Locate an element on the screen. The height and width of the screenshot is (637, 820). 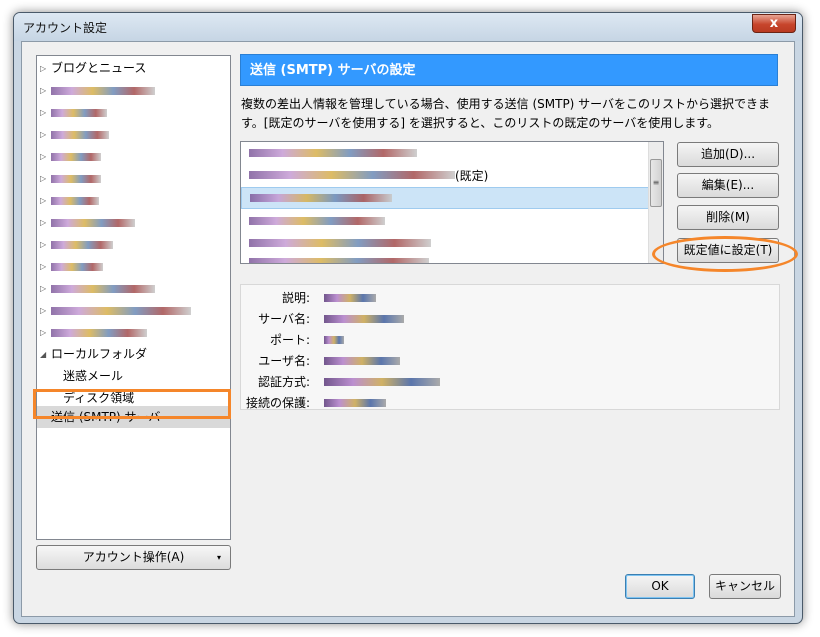
account-actions-button: アカウント操作(A) ▾ is located at coordinates (133, 557).